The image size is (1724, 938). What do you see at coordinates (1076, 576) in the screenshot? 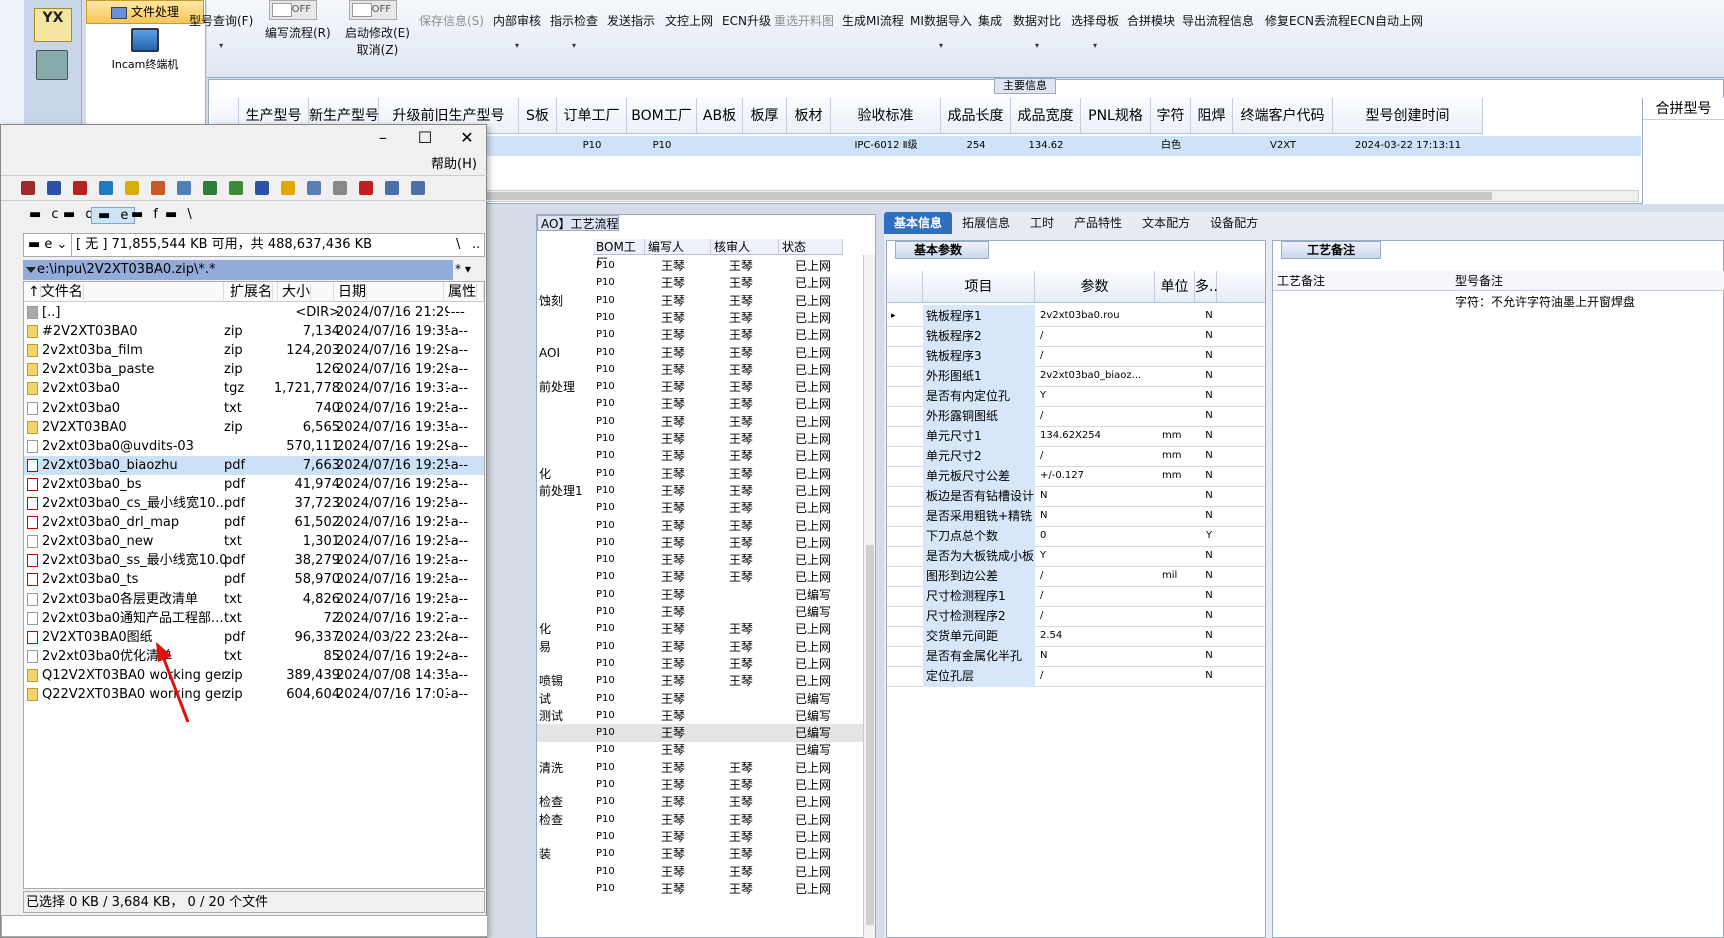
I see `param-row: 图形到边公差 / mil N` at bounding box center [1076, 576].